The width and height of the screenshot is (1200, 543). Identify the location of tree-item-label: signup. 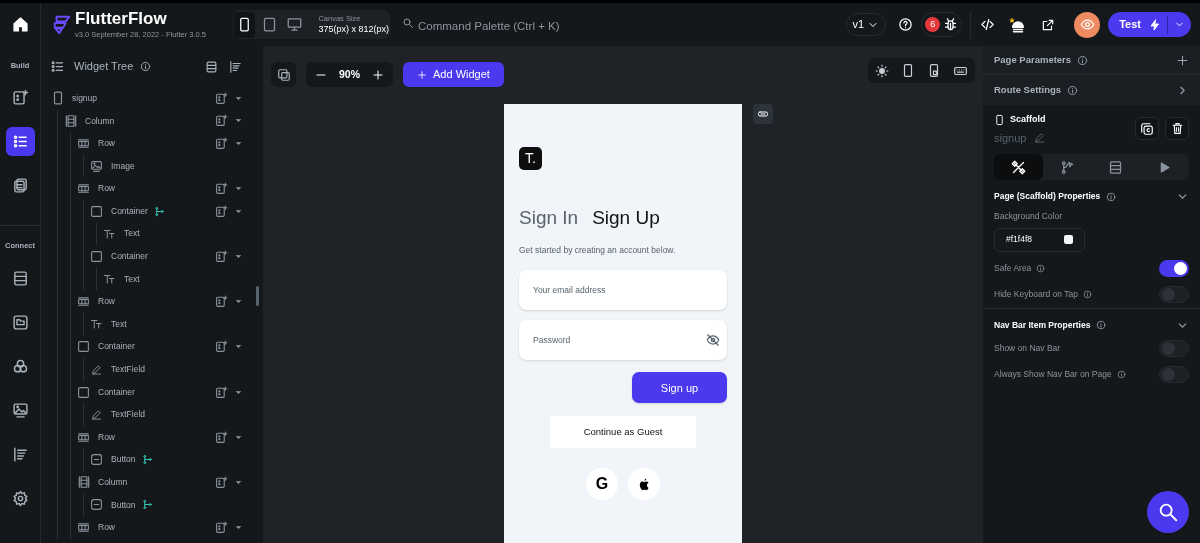
(85, 98).